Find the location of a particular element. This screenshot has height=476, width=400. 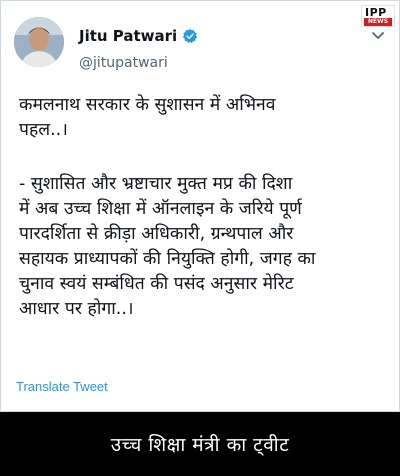

chevron-down-icon is located at coordinates (378, 36).